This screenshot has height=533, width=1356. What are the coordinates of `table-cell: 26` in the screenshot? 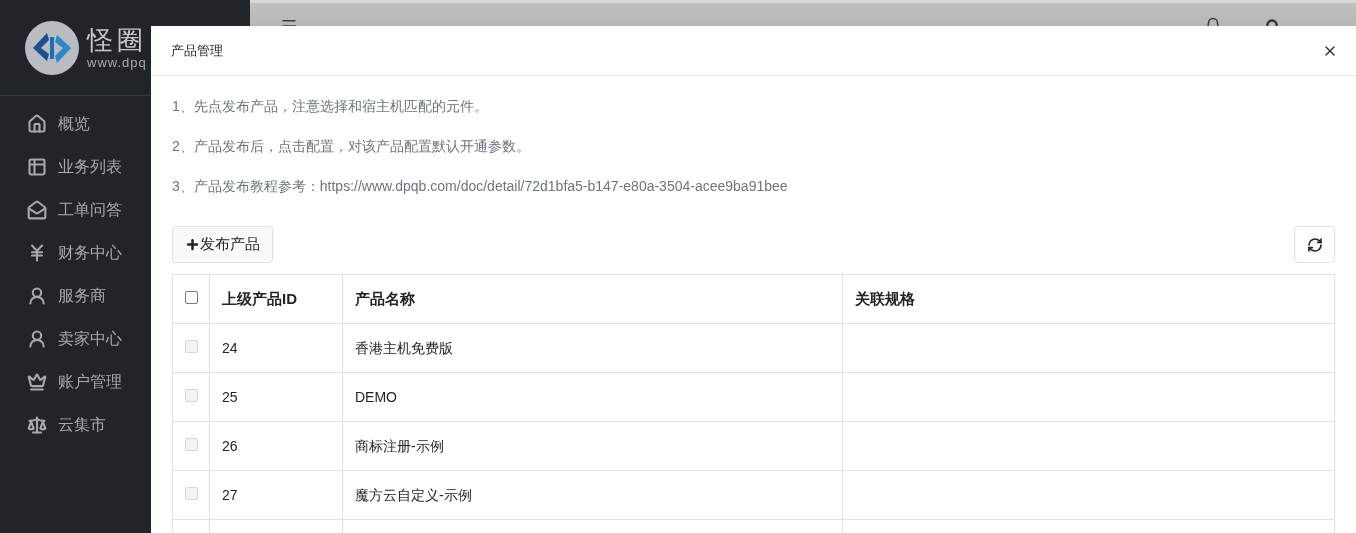 It's located at (276, 446).